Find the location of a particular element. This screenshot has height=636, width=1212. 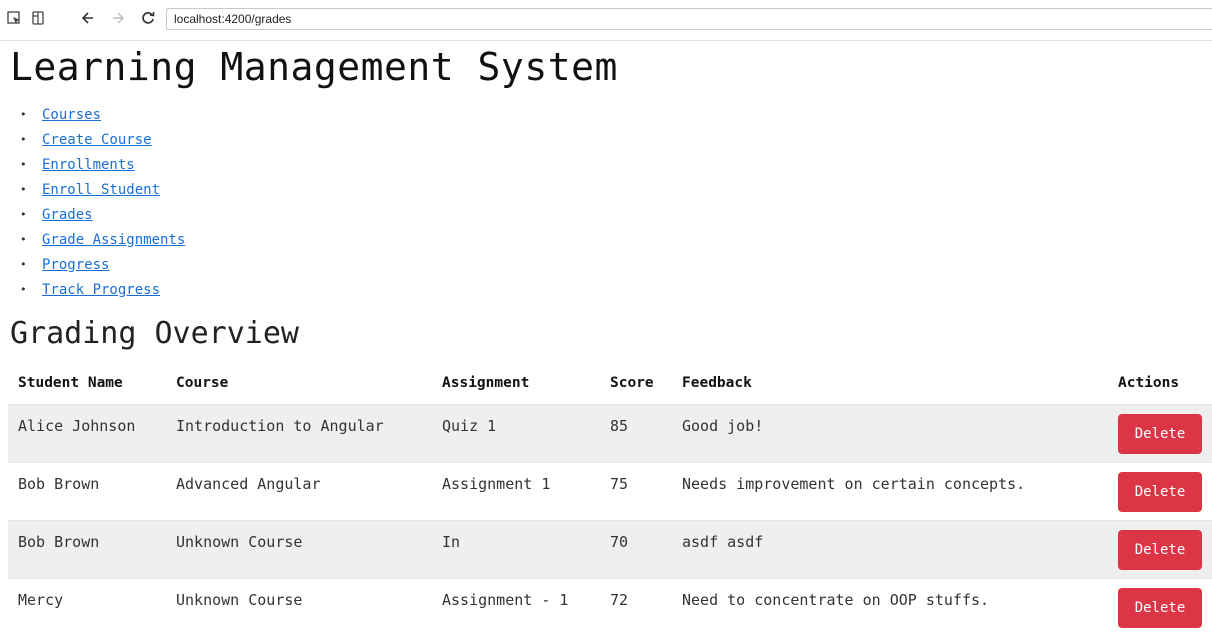

nav-link-courses: Courses is located at coordinates (71, 115).